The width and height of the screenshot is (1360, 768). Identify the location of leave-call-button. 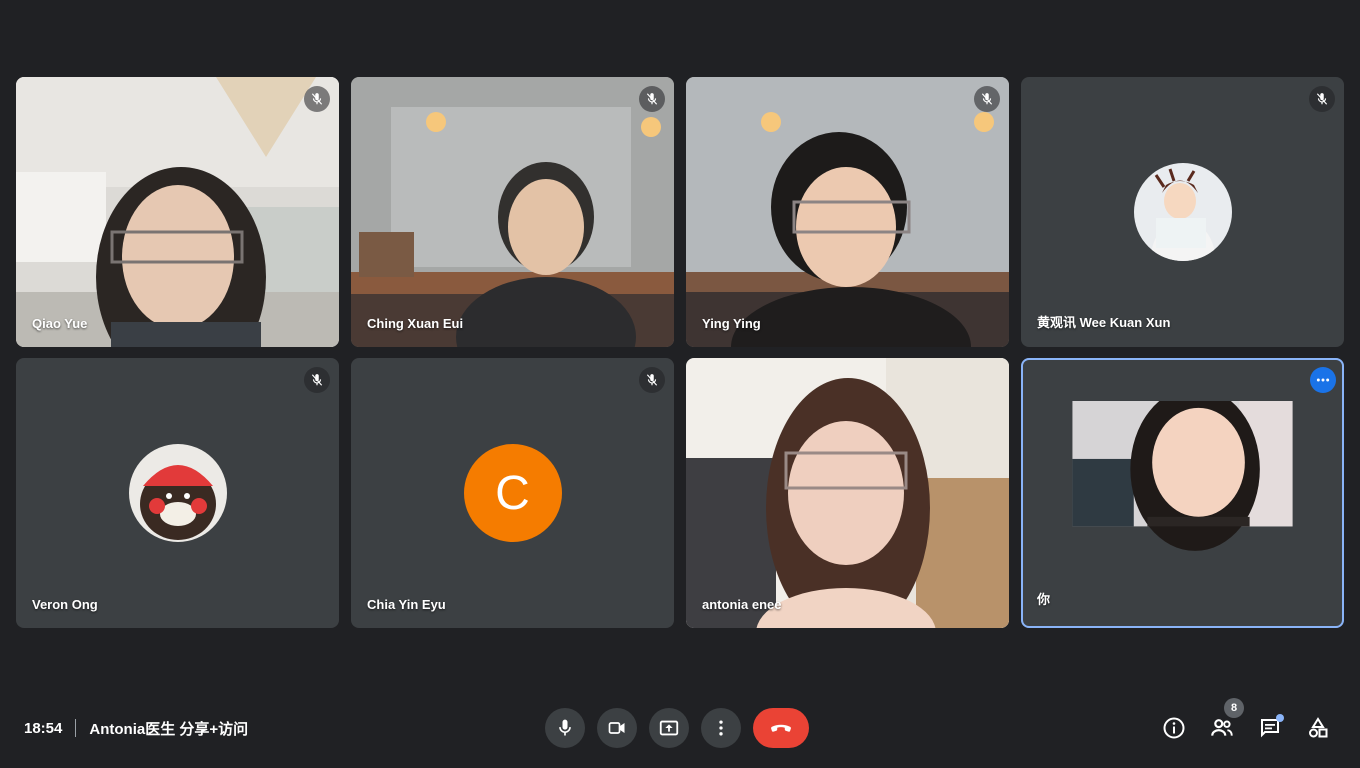
(781, 728).